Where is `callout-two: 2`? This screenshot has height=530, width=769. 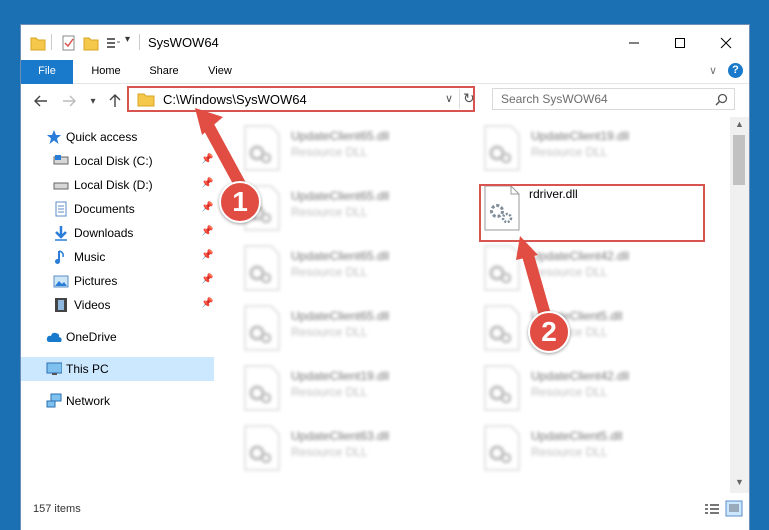 callout-two: 2 is located at coordinates (549, 332).